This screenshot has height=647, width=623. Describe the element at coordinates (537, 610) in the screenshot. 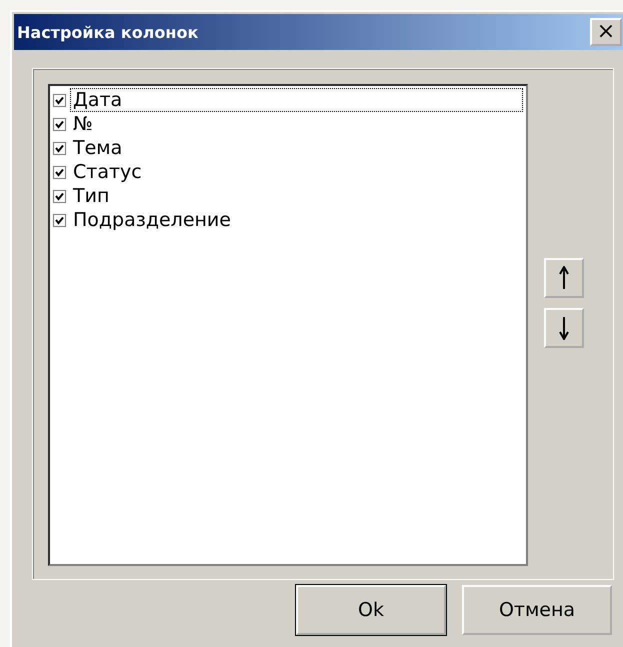

I see `dialog-button: Отмена` at that location.